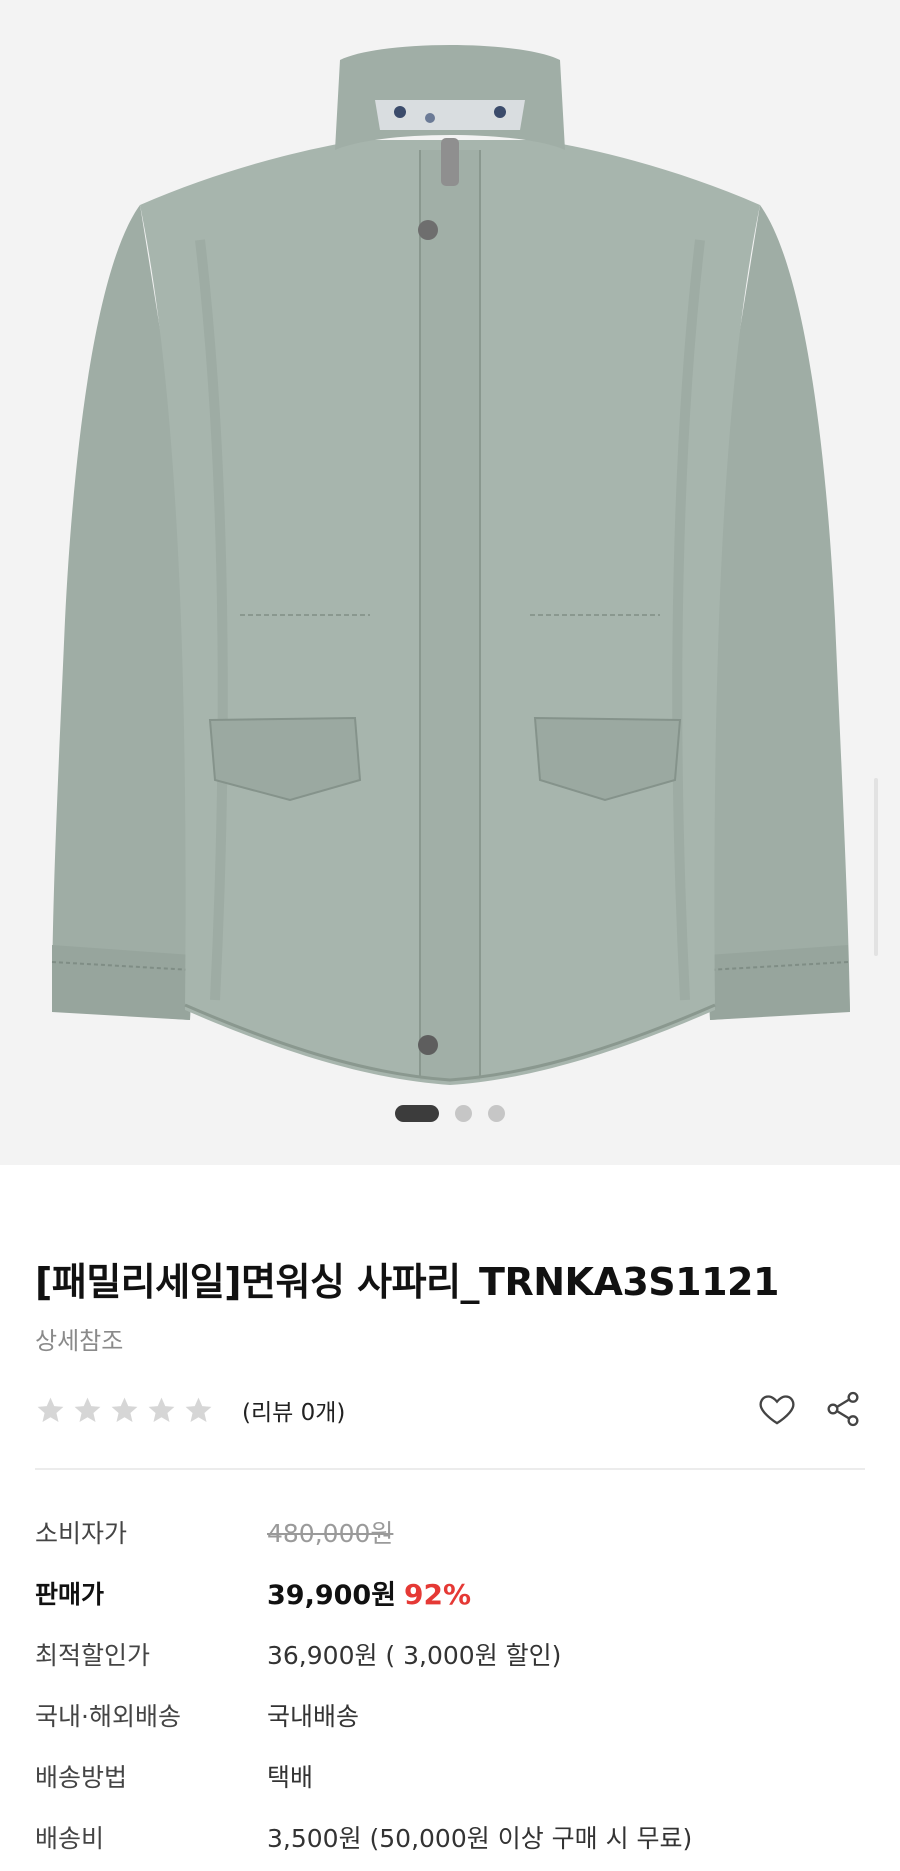 This screenshot has width=900, height=1871. I want to click on row-shipping-region: 국내·해외배송 국내배송, so click(450, 1714).